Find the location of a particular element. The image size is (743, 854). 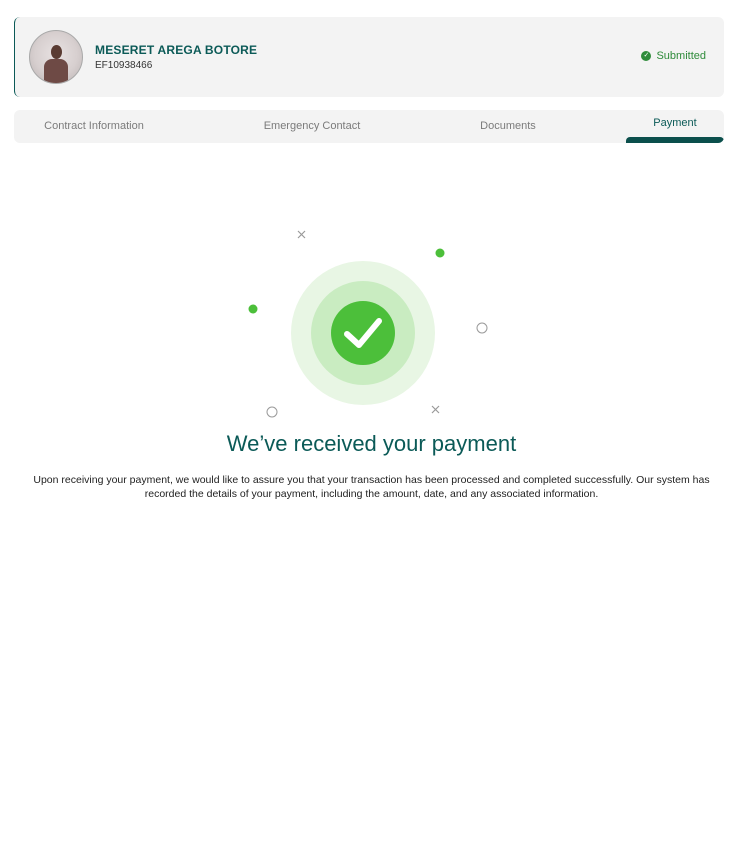

confirmation-title: We’ve received your payment is located at coordinates (371, 443).